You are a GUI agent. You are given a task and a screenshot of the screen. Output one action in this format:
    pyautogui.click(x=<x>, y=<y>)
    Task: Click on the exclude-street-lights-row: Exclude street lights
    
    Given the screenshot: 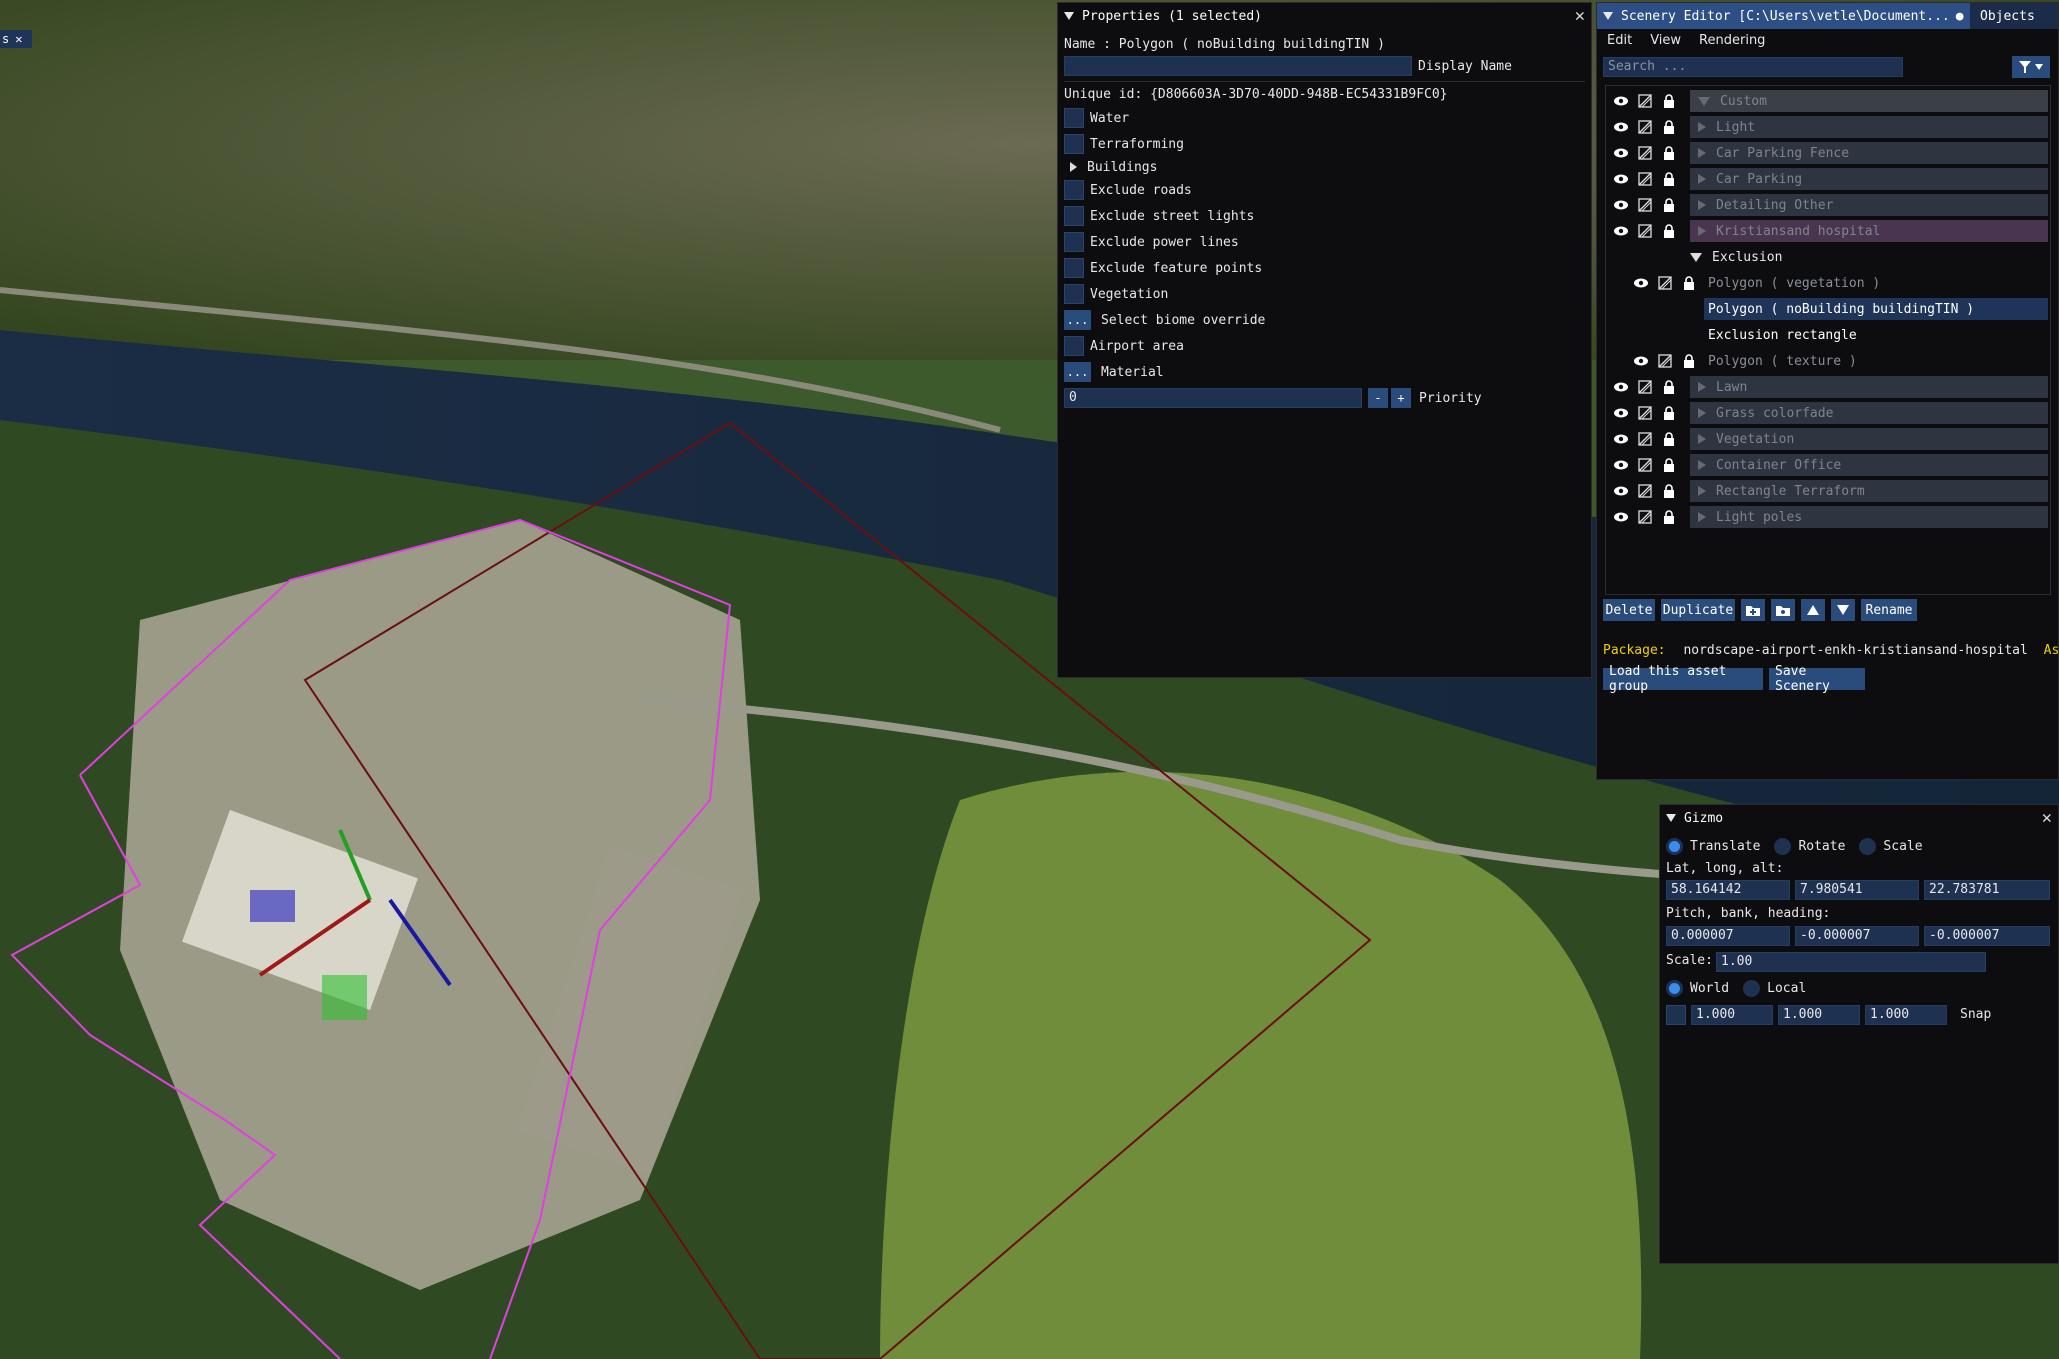 What is the action you would take?
    pyautogui.click(x=1159, y=216)
    